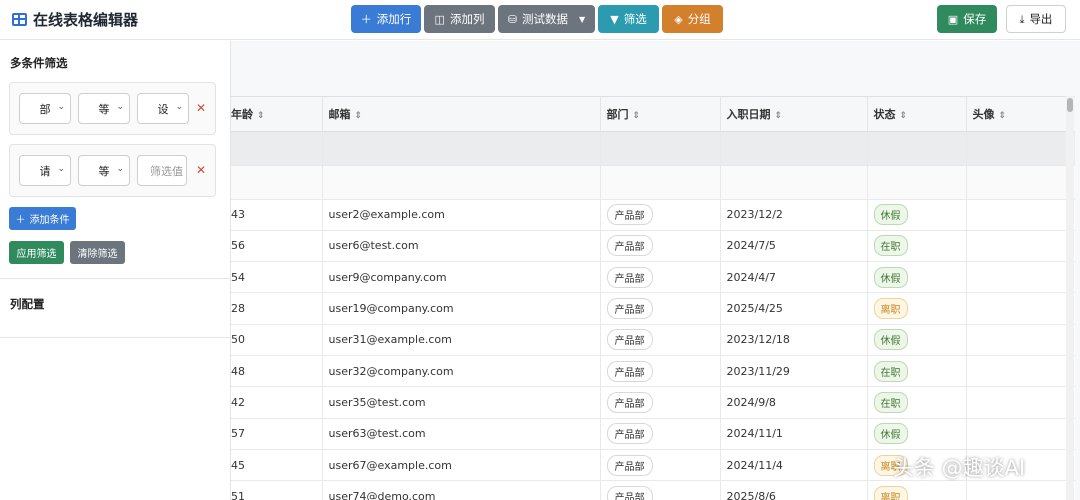 This screenshot has height=500, width=1080. I want to click on add-condition-button: ＋ 添加条件, so click(42, 218).